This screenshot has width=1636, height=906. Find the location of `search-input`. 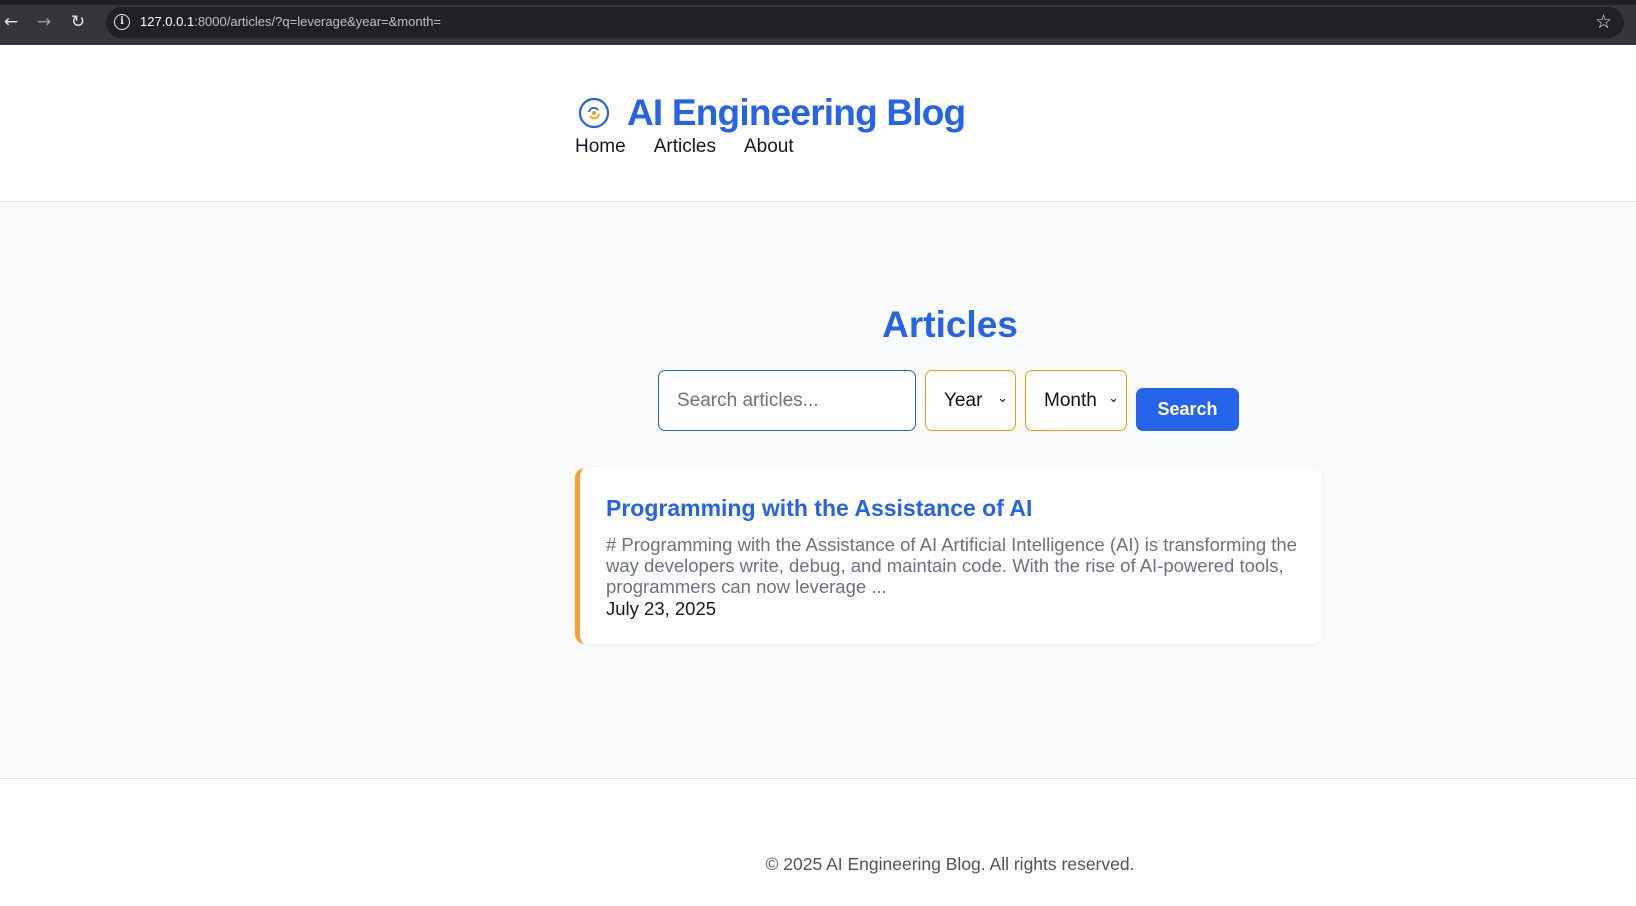

search-input is located at coordinates (787, 400).